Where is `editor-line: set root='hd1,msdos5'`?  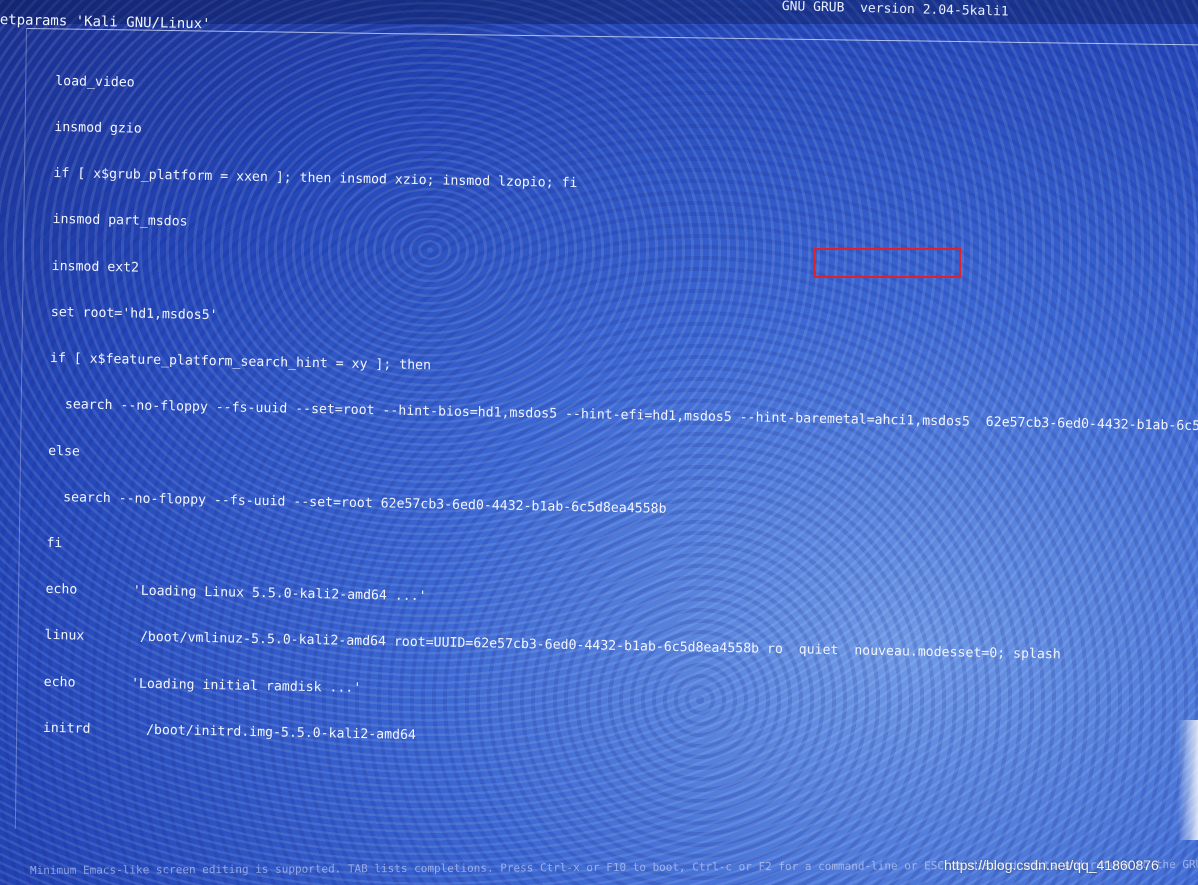 editor-line: set root='hd1,msdos5' is located at coordinates (624, 324).